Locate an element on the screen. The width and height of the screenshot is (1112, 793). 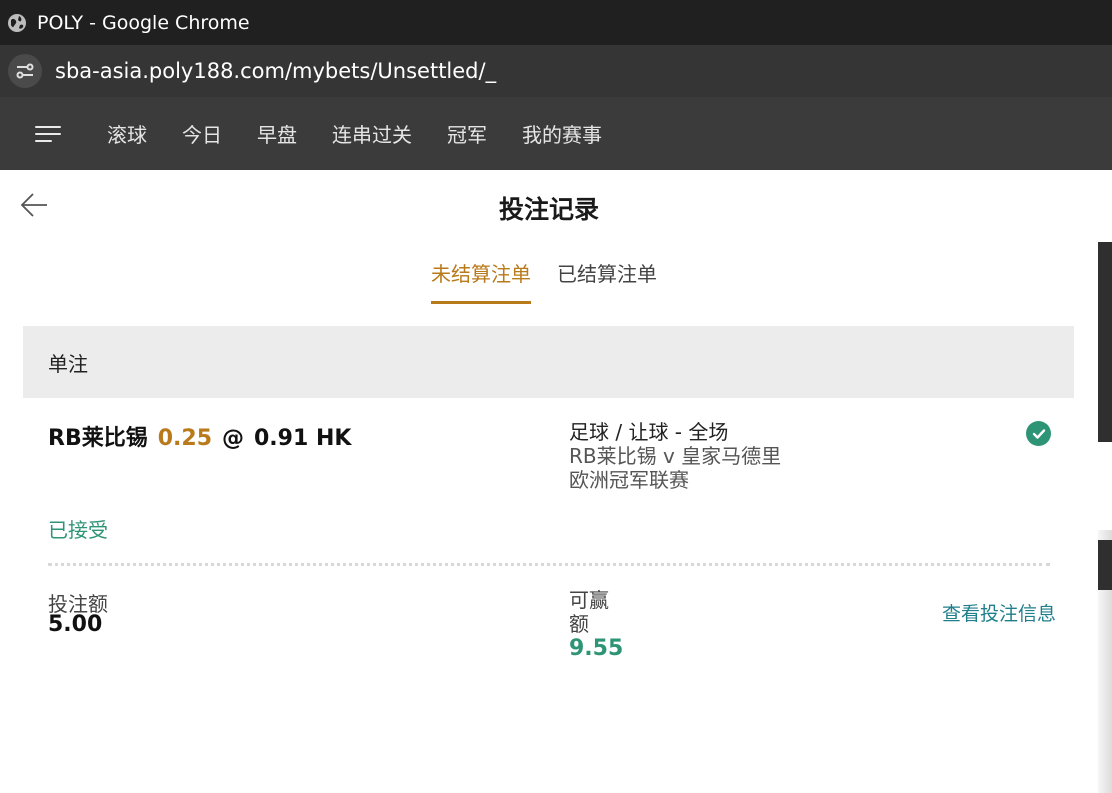
bet-league: 欧洲冠军联赛 is located at coordinates (629, 480).